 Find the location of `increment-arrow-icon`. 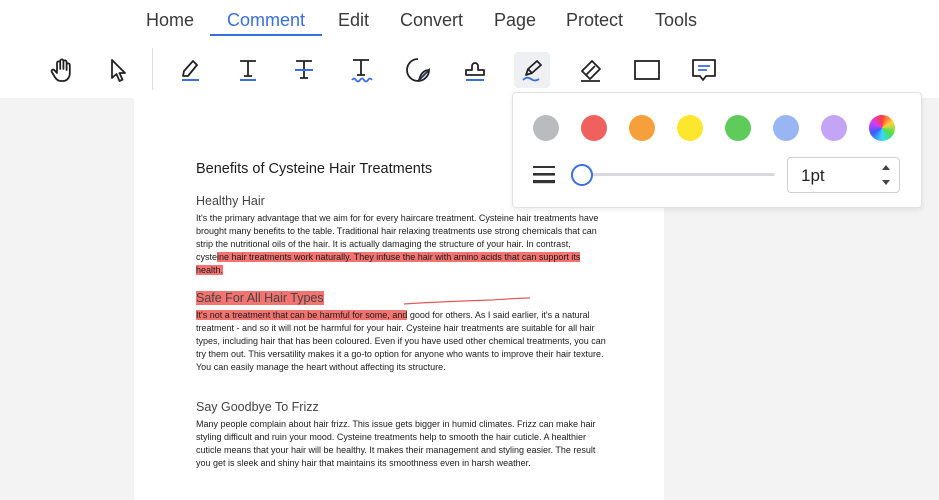

increment-arrow-icon is located at coordinates (886, 168).